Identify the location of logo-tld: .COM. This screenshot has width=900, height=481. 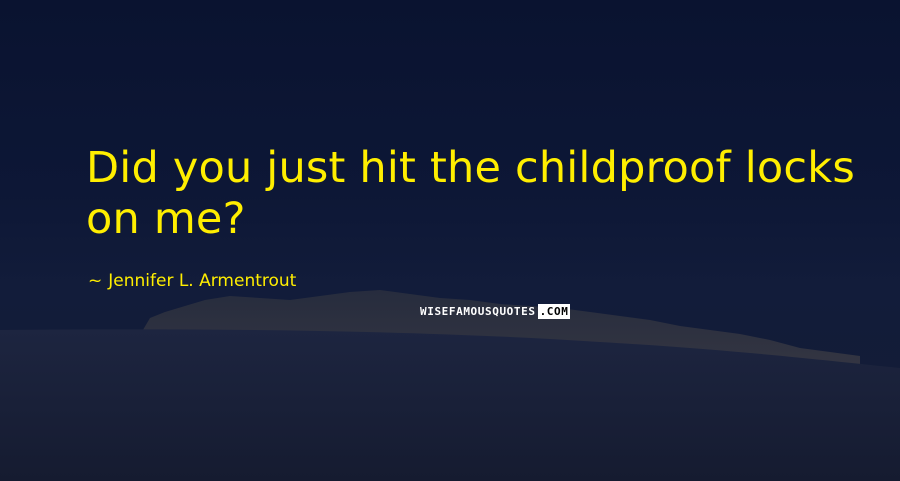
(554, 311).